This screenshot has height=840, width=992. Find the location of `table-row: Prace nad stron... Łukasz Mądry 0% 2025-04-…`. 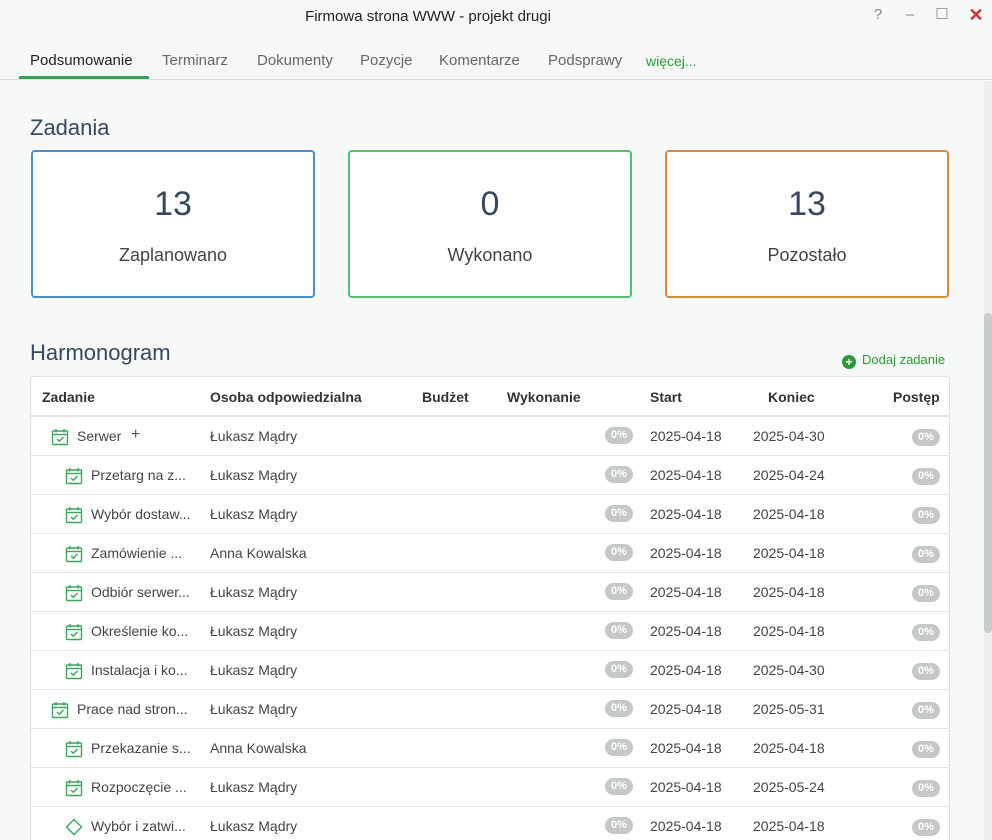

table-row: Prace nad stron... Łukasz Mądry 0% 2025-04-… is located at coordinates (490, 709).